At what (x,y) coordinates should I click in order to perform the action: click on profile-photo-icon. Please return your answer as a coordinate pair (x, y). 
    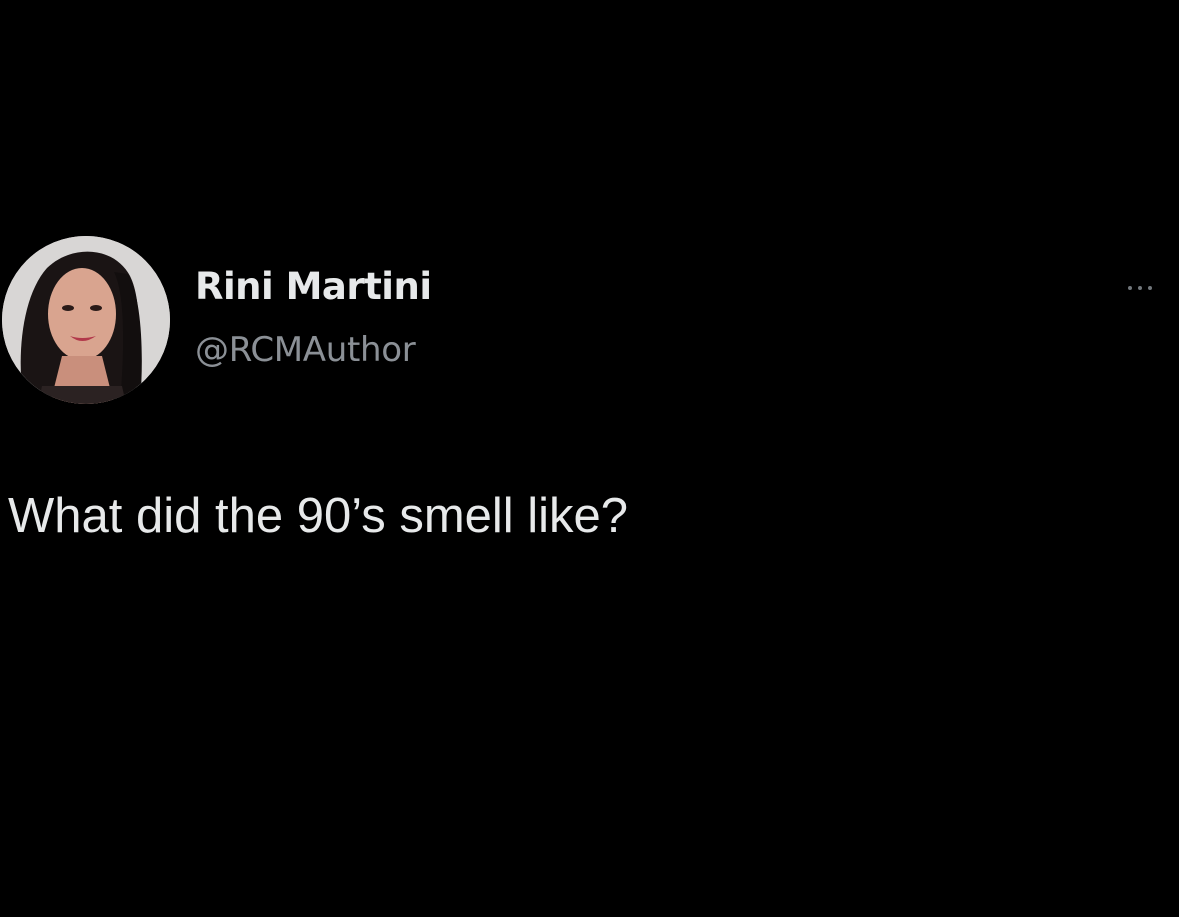
    Looking at the image, I should click on (86, 320).